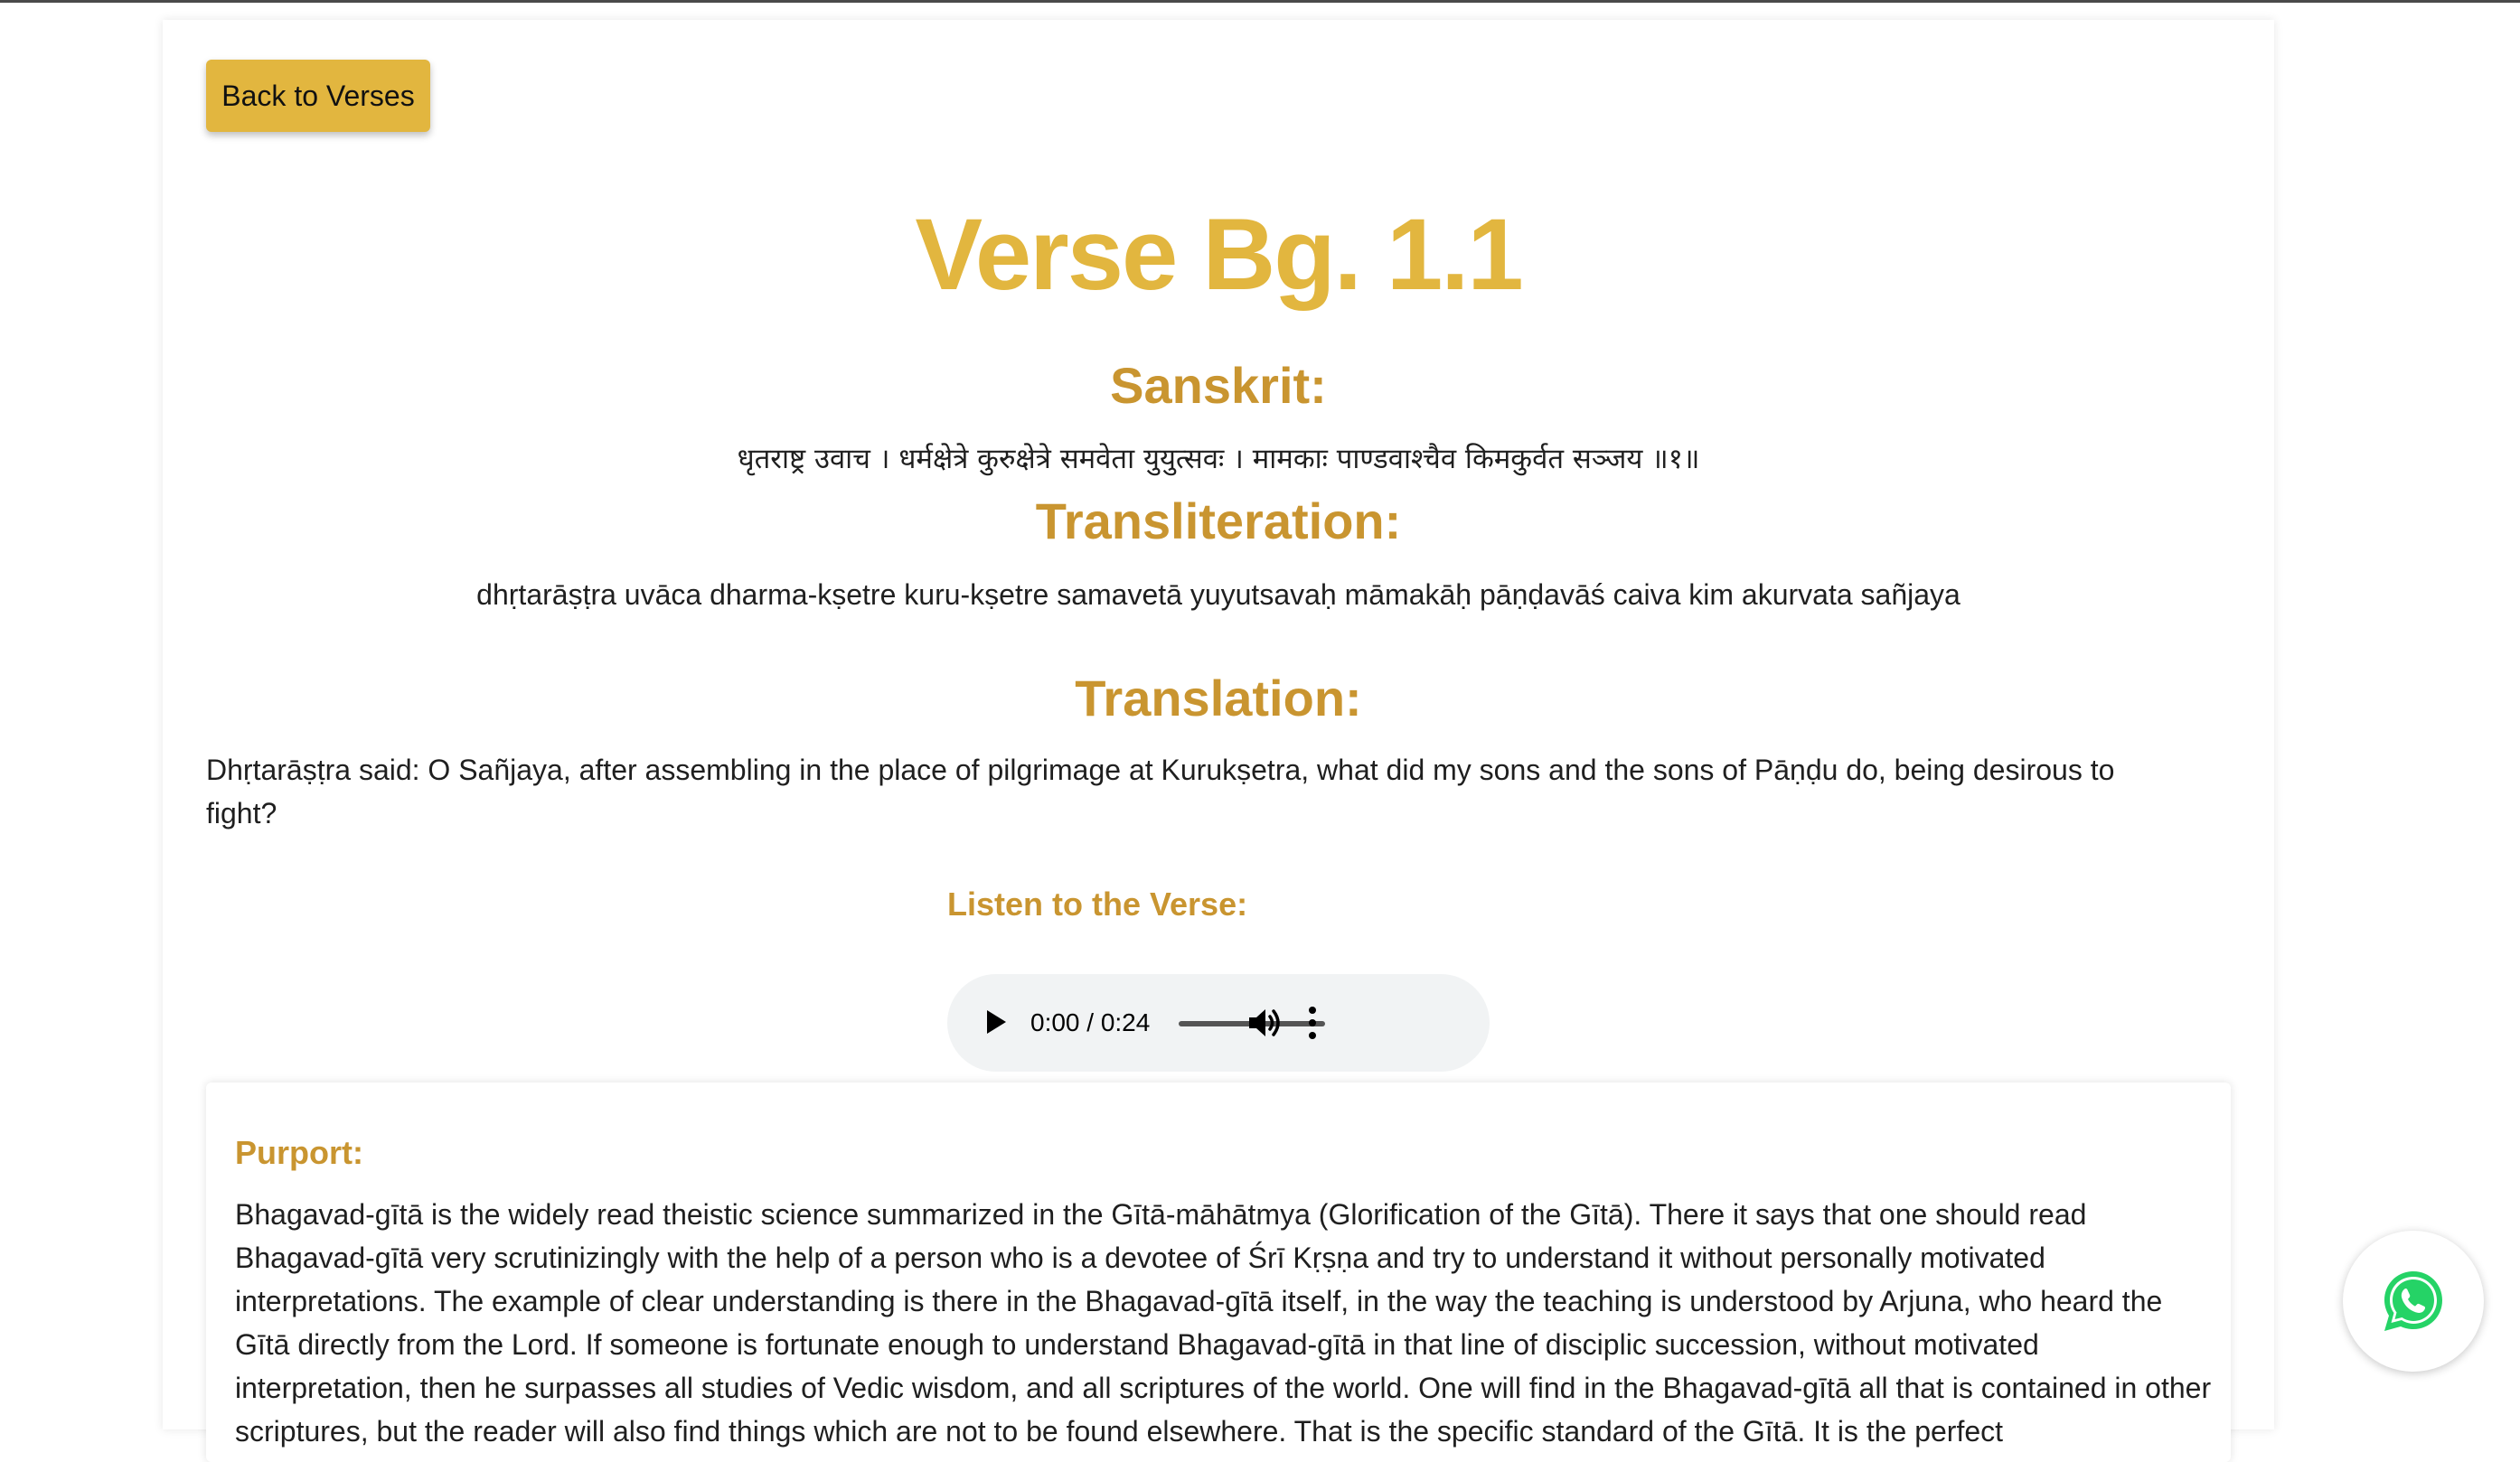  Describe the element at coordinates (997, 1022) in the screenshot. I see `play-icon` at that location.